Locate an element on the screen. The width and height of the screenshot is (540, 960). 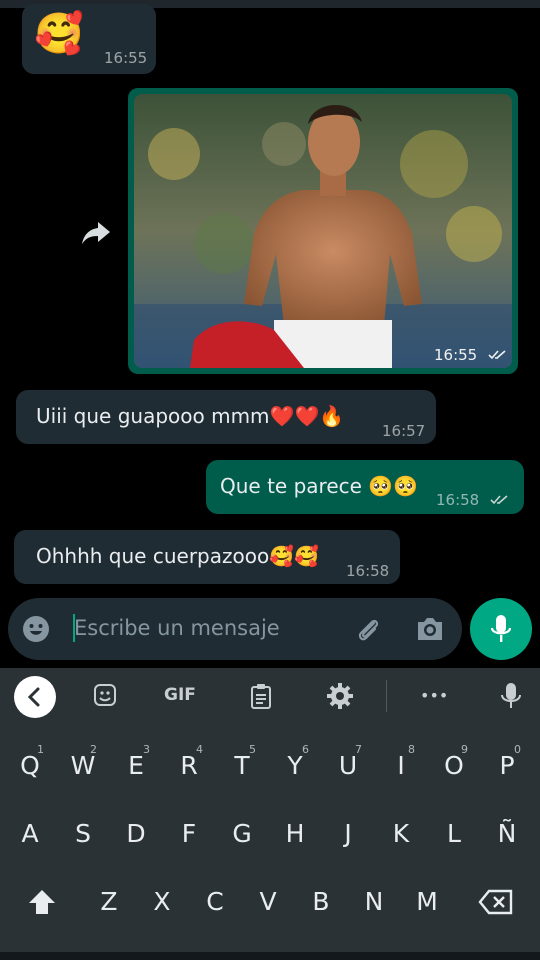
key-w: 2W is located at coordinates (83, 766).